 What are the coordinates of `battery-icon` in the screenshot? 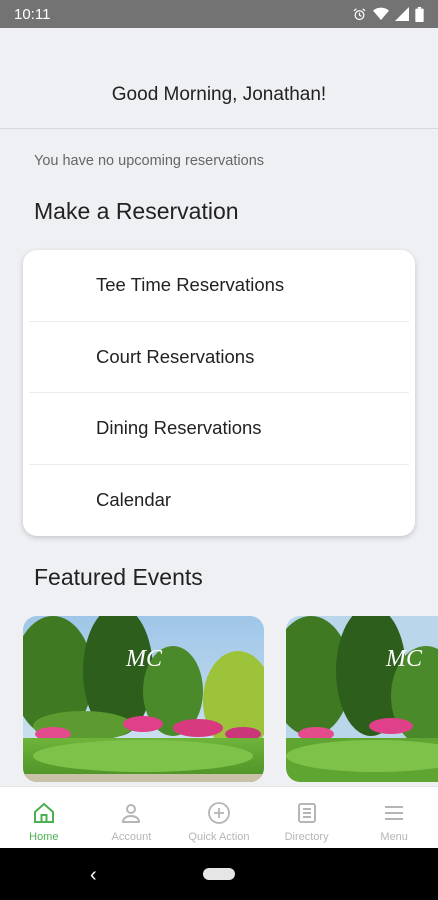 It's located at (419, 14).